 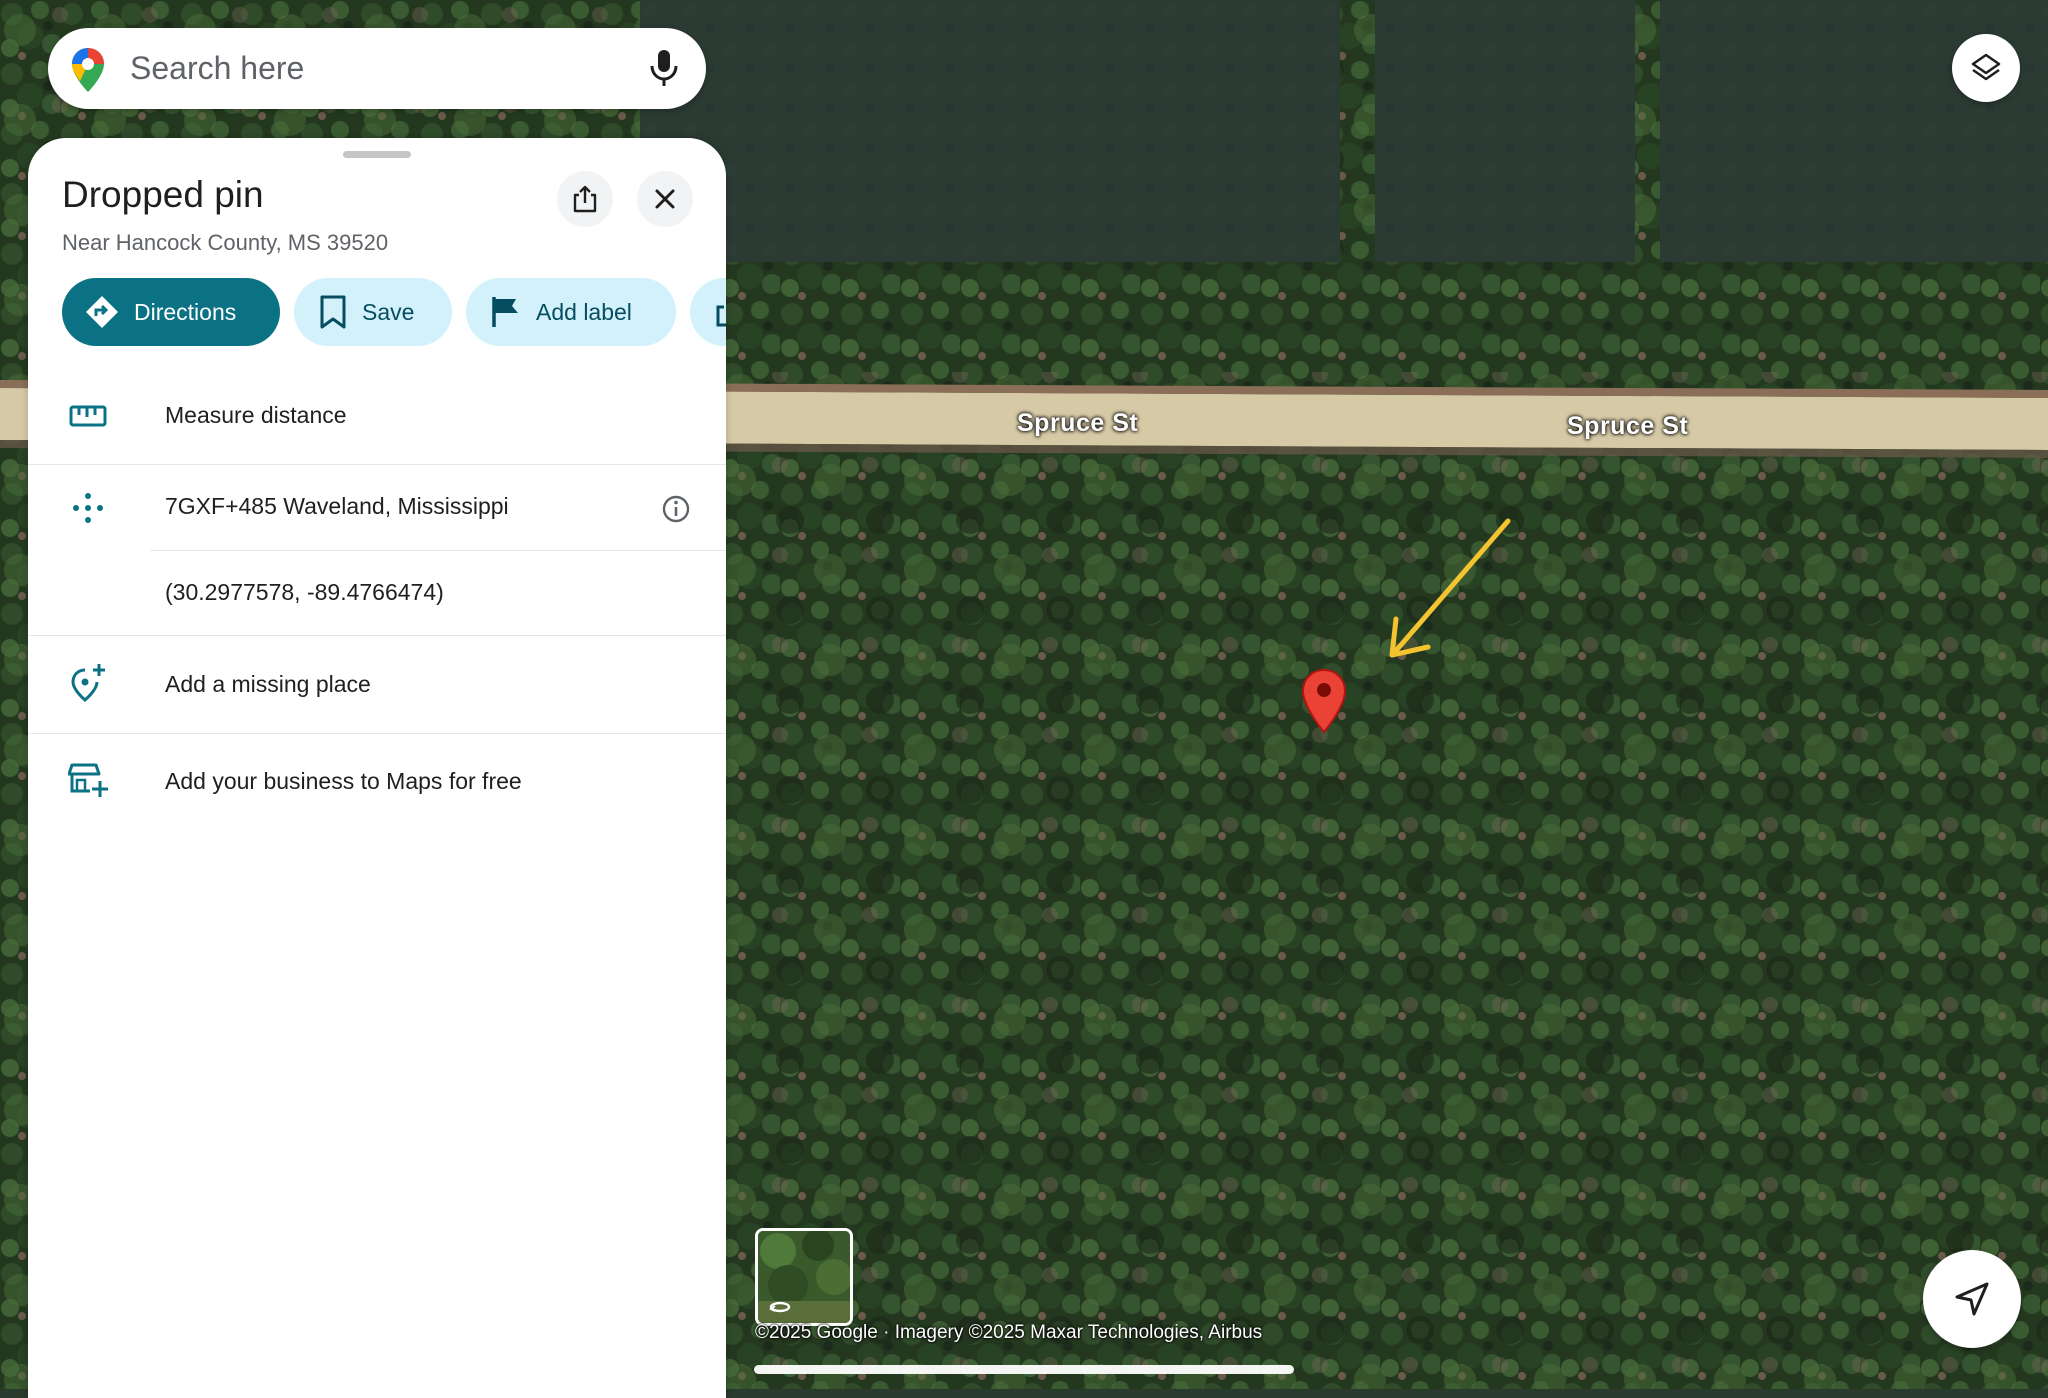 I want to click on annotation-arrow, so click(x=1450, y=588).